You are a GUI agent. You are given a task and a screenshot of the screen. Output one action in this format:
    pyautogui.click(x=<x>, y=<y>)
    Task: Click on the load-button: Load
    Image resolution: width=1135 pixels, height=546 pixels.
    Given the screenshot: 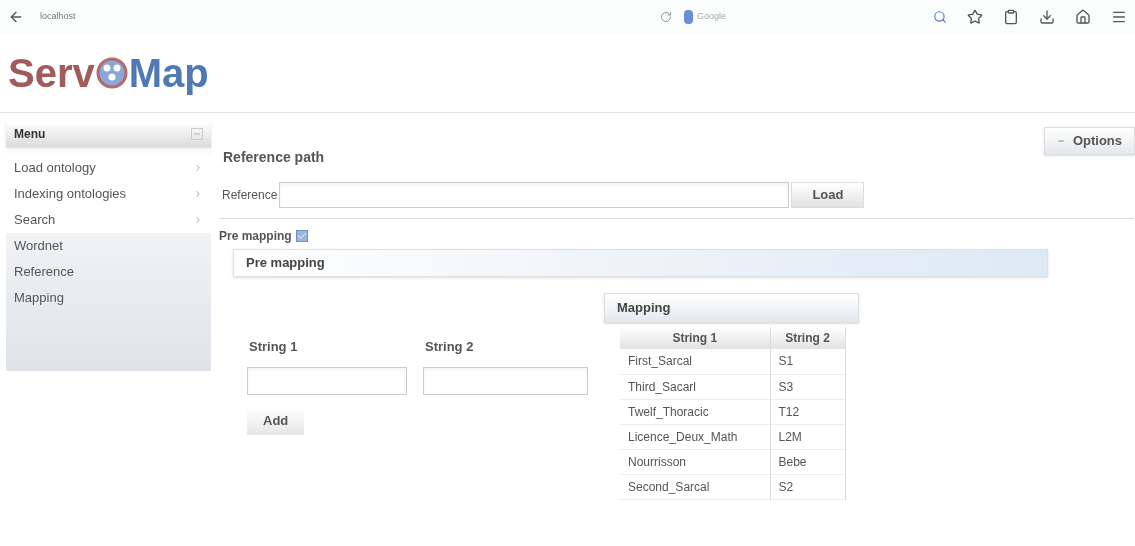 What is the action you would take?
    pyautogui.click(x=828, y=195)
    